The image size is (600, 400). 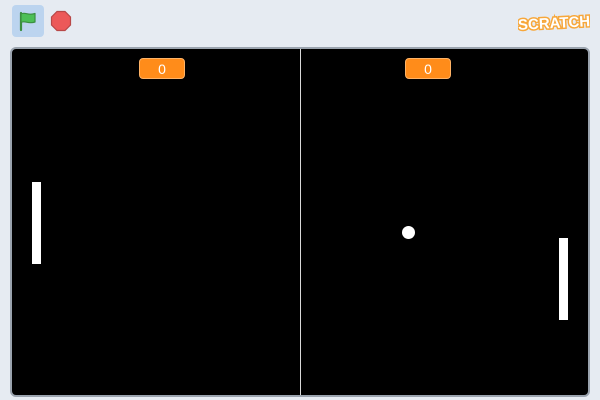 I want to click on center-net-line, so click(x=300, y=222).